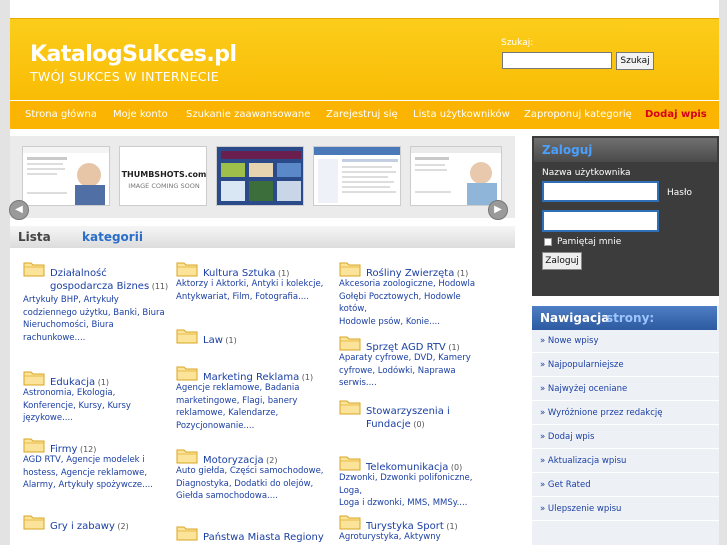 The width and height of the screenshot is (727, 545). What do you see at coordinates (625, 341) in the screenshot?
I see `nav-link-new-entries: » Nowe wpisy` at bounding box center [625, 341].